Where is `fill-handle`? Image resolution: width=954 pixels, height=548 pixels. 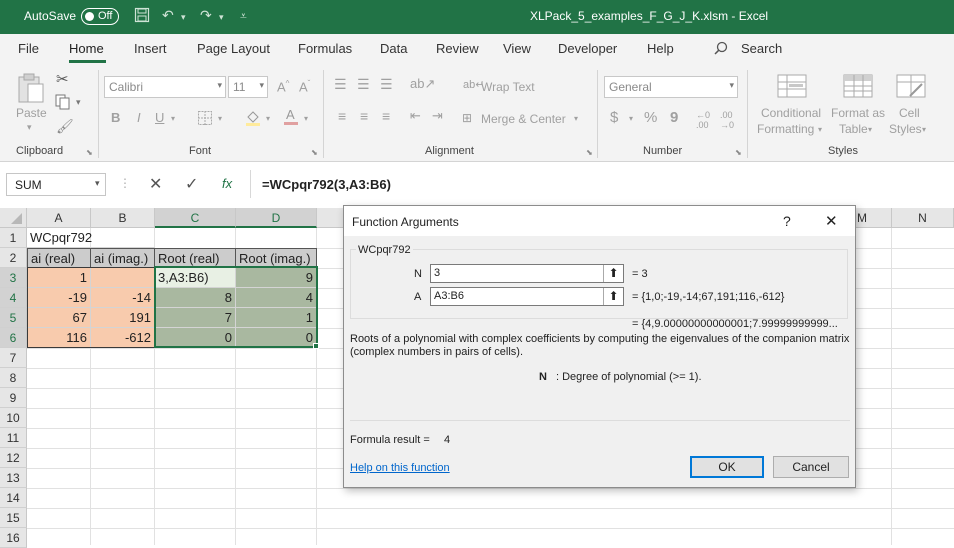 fill-handle is located at coordinates (316, 346).